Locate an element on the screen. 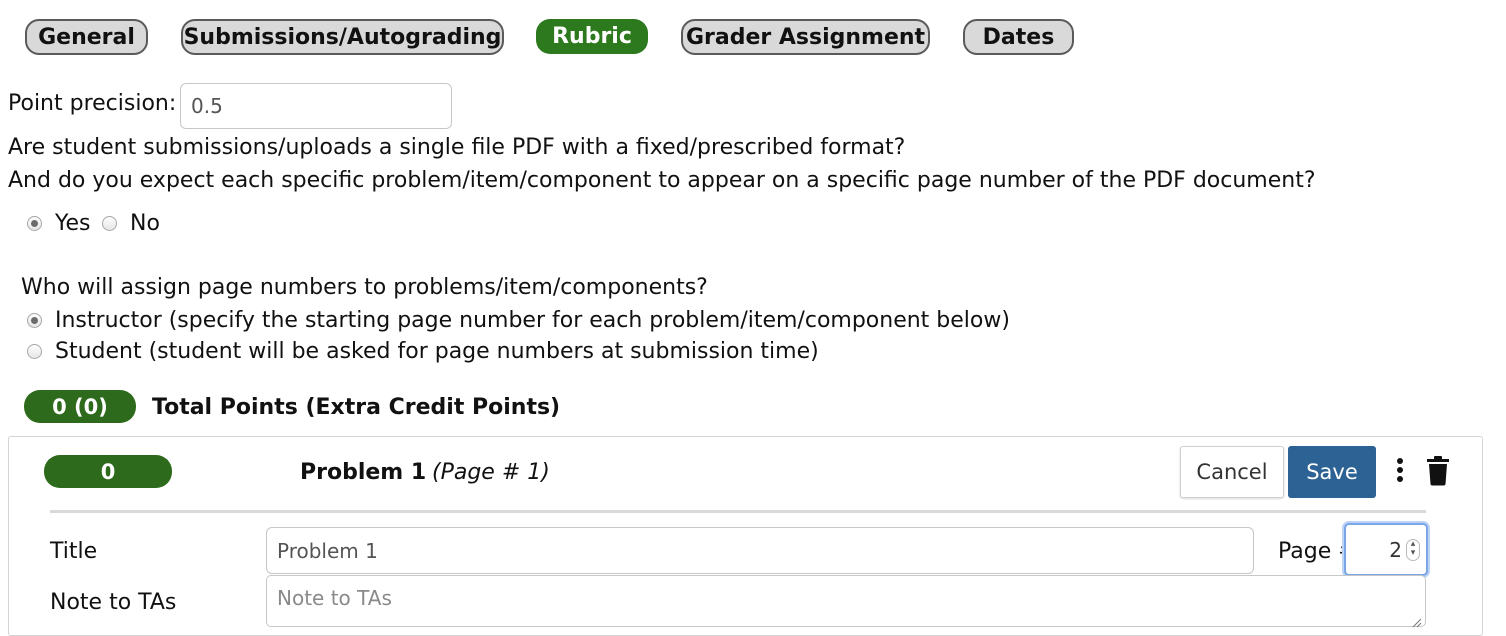 Image resolution: width=1506 pixels, height=636 pixels. point-precision-label: Point precision: is located at coordinates (92, 103).